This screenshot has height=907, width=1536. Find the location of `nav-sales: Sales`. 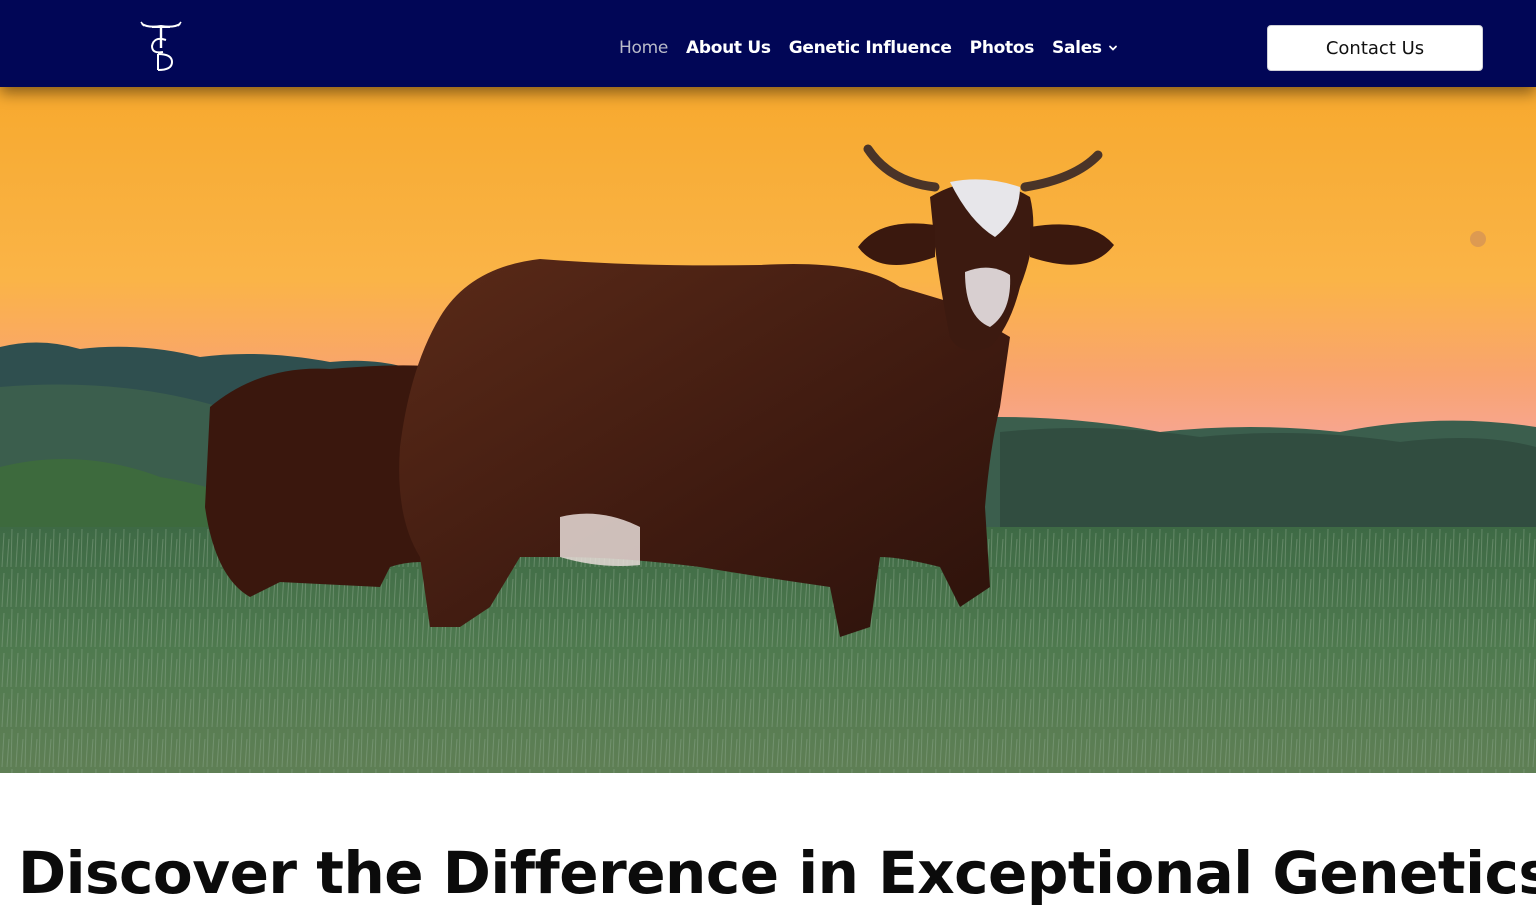

nav-sales: Sales is located at coordinates (1085, 48).